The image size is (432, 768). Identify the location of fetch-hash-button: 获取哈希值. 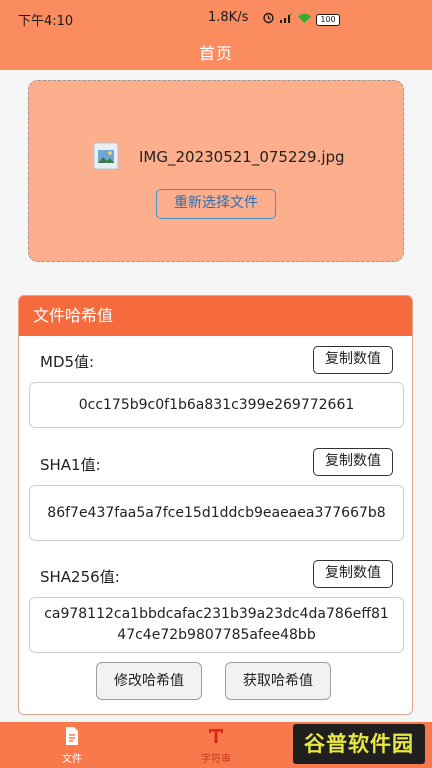
(278, 681).